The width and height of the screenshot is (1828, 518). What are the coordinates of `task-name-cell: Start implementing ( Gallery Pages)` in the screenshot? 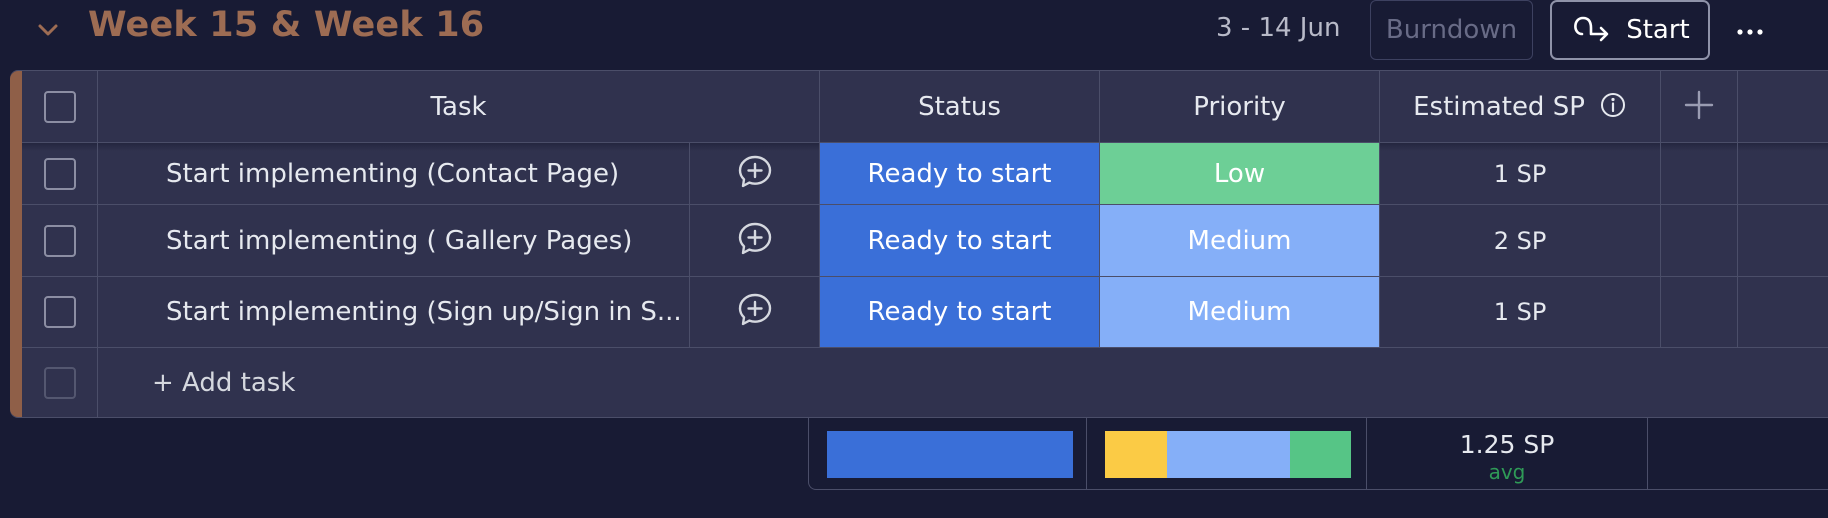 It's located at (394, 240).